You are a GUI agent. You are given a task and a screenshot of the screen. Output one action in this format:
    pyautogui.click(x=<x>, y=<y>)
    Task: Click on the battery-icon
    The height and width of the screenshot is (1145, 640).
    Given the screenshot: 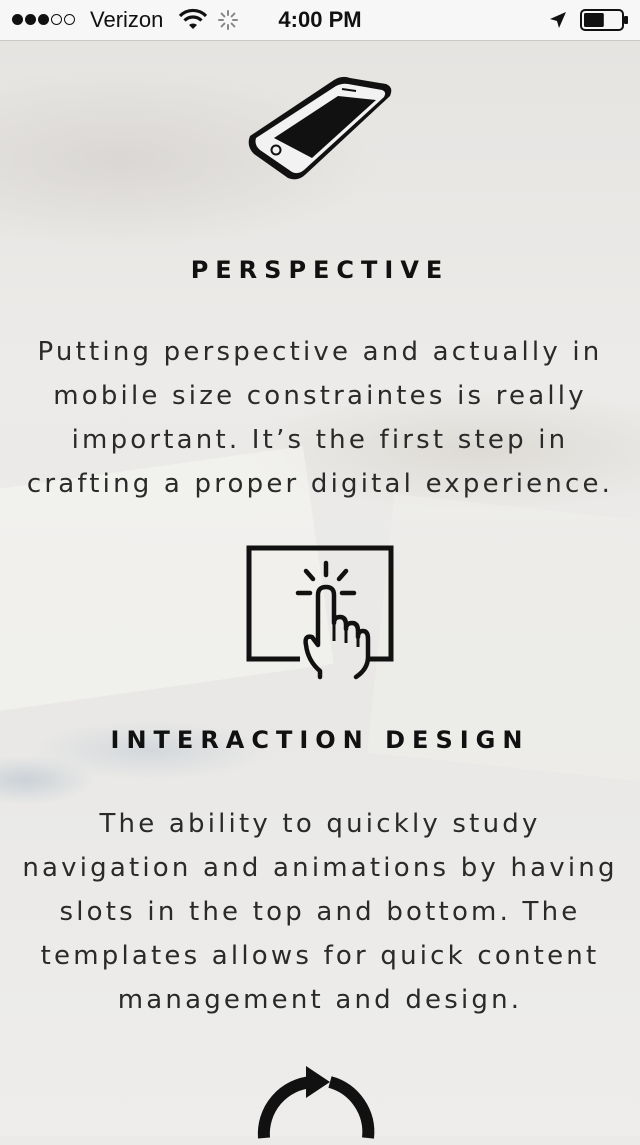 What is the action you would take?
    pyautogui.click(x=604, y=20)
    